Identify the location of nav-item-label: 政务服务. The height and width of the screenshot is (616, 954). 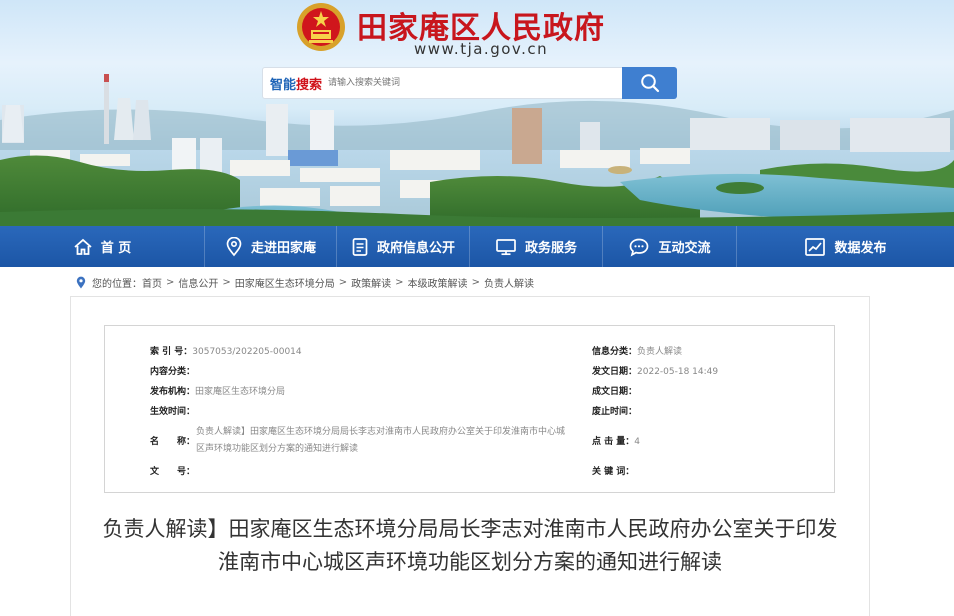
(550, 248).